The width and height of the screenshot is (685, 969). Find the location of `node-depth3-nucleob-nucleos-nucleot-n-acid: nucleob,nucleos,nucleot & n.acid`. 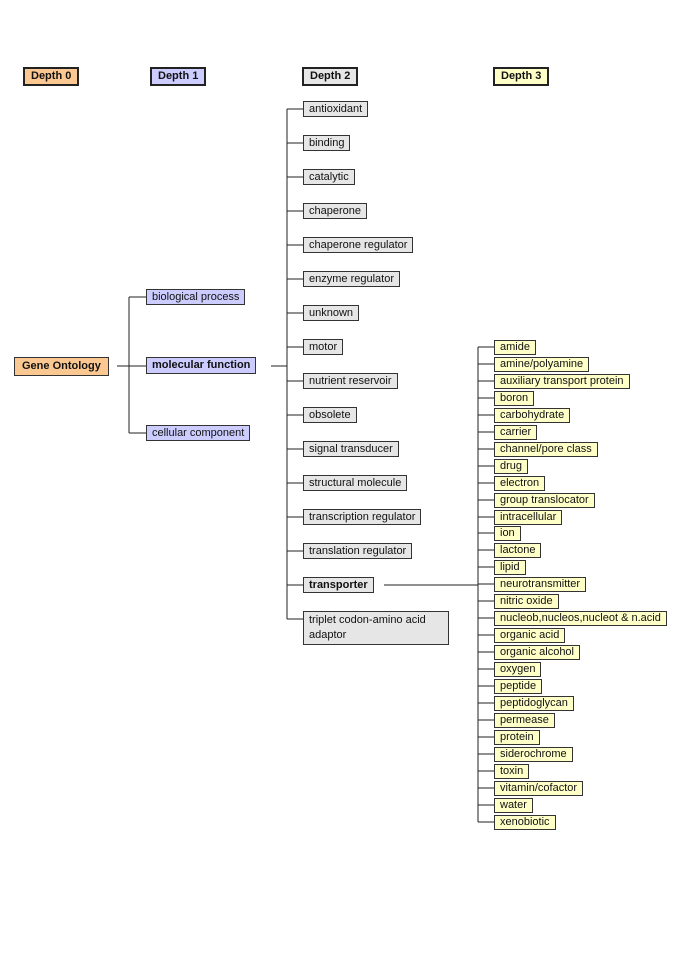

node-depth3-nucleob-nucleos-nucleot-n-acid: nucleob,nucleos,nucleot & n.acid is located at coordinates (580, 618).